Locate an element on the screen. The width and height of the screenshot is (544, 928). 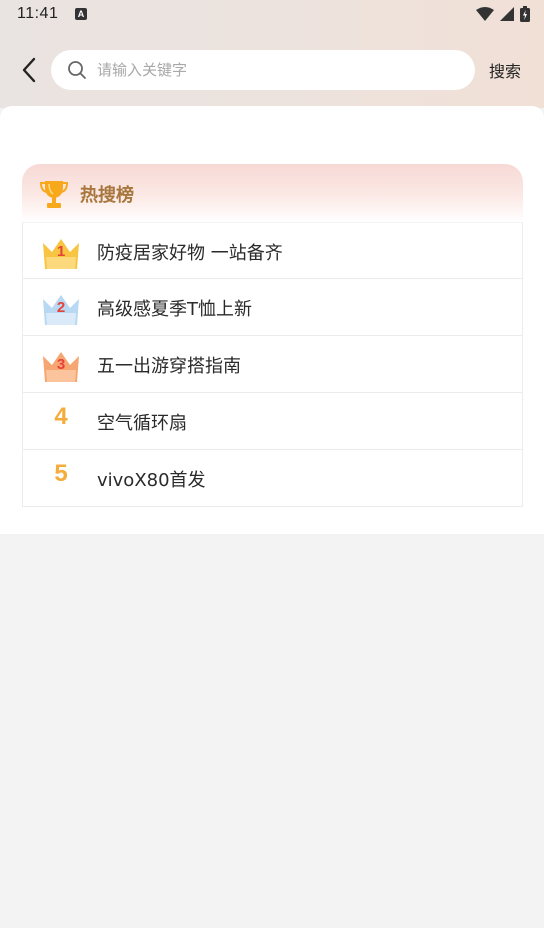
hot-search-item-1: 1 防疫居家好物 一站备齐 is located at coordinates (272, 250).